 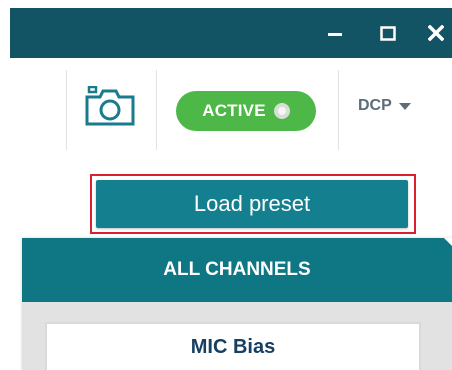 What do you see at coordinates (281, 111) in the screenshot?
I see `dot-icon` at bounding box center [281, 111].